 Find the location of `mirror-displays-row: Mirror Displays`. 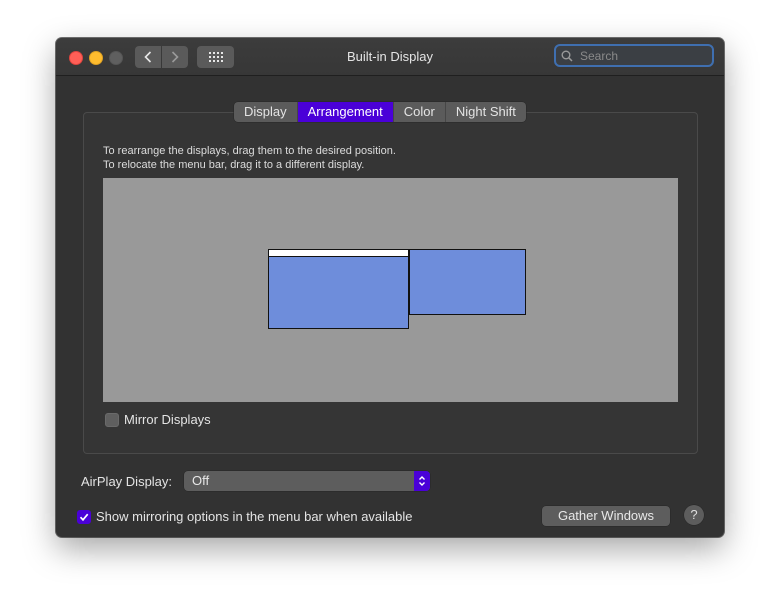

mirror-displays-row: Mirror Displays is located at coordinates (158, 419).